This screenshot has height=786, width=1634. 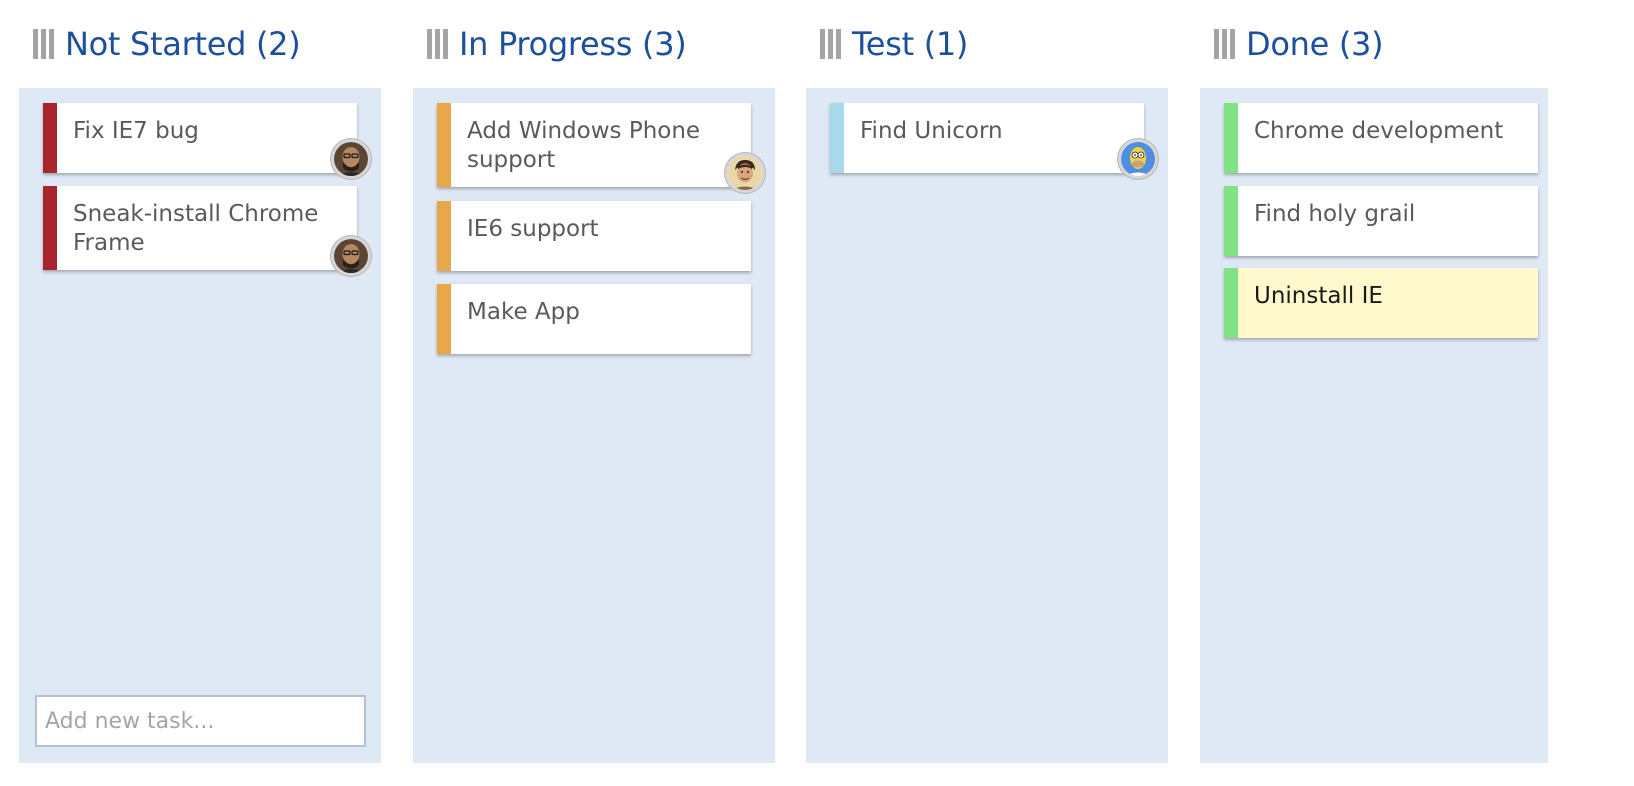 I want to click on task-card: Fix IE7 bug, so click(x=207, y=141).